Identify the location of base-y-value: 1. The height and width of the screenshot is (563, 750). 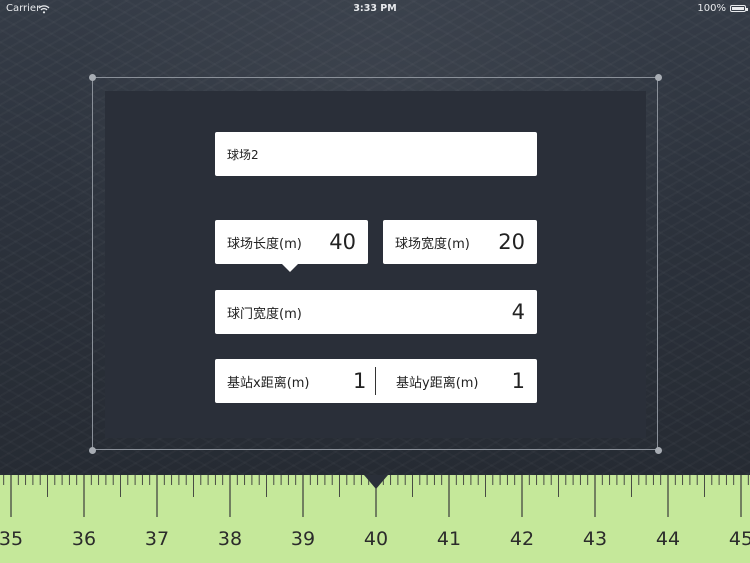
(518, 381).